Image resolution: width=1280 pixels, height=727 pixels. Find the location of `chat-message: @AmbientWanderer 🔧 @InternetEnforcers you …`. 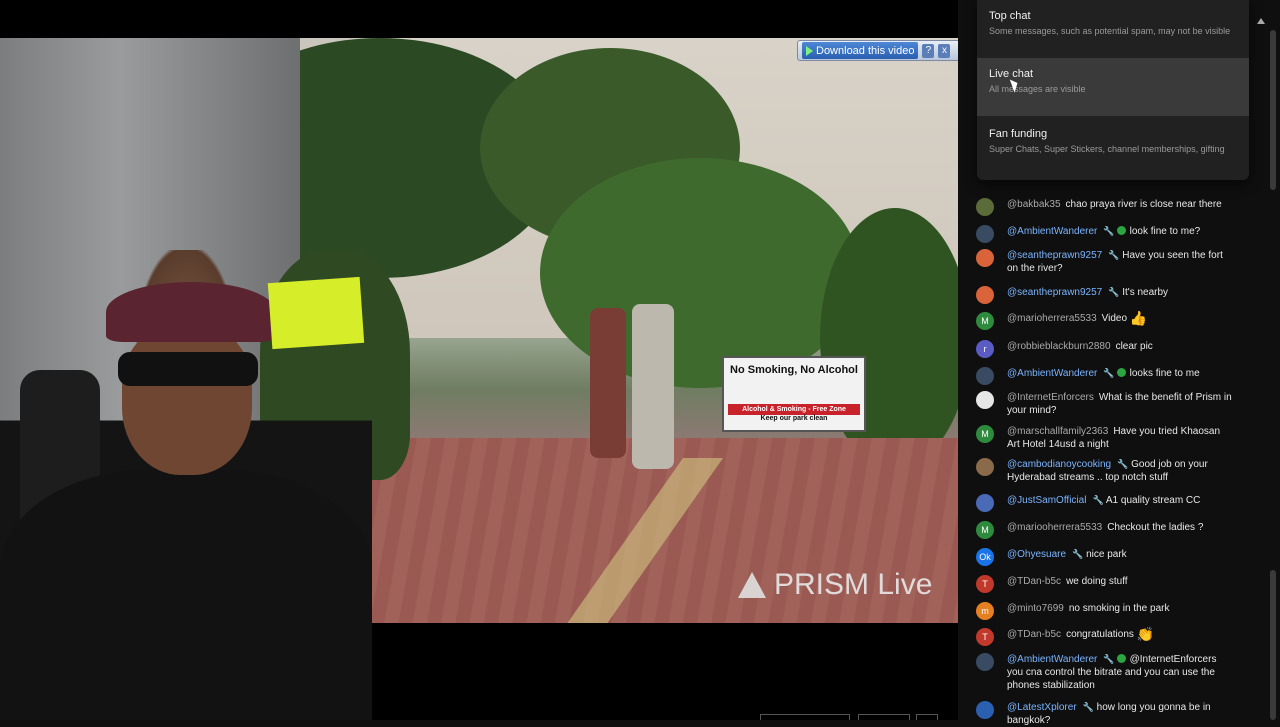

chat-message: @AmbientWanderer 🔧 @InternetEnforcers you … is located at coordinates (1105, 672).